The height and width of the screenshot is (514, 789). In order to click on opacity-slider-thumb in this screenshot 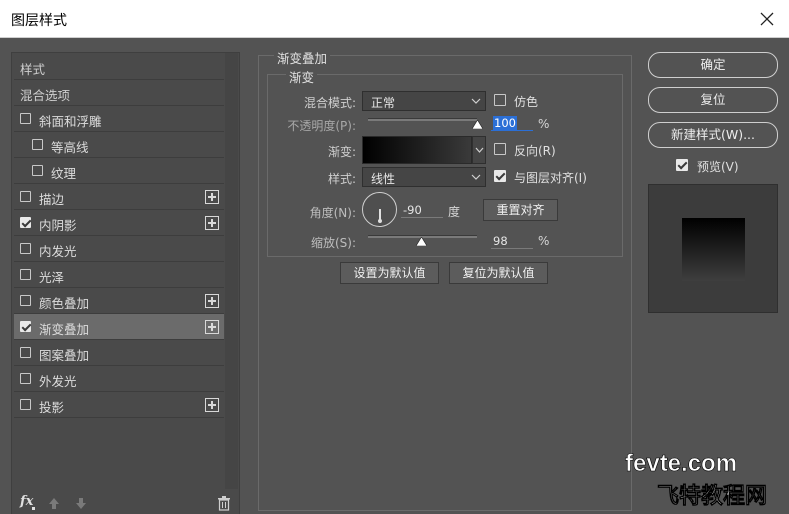, I will do `click(477, 124)`.